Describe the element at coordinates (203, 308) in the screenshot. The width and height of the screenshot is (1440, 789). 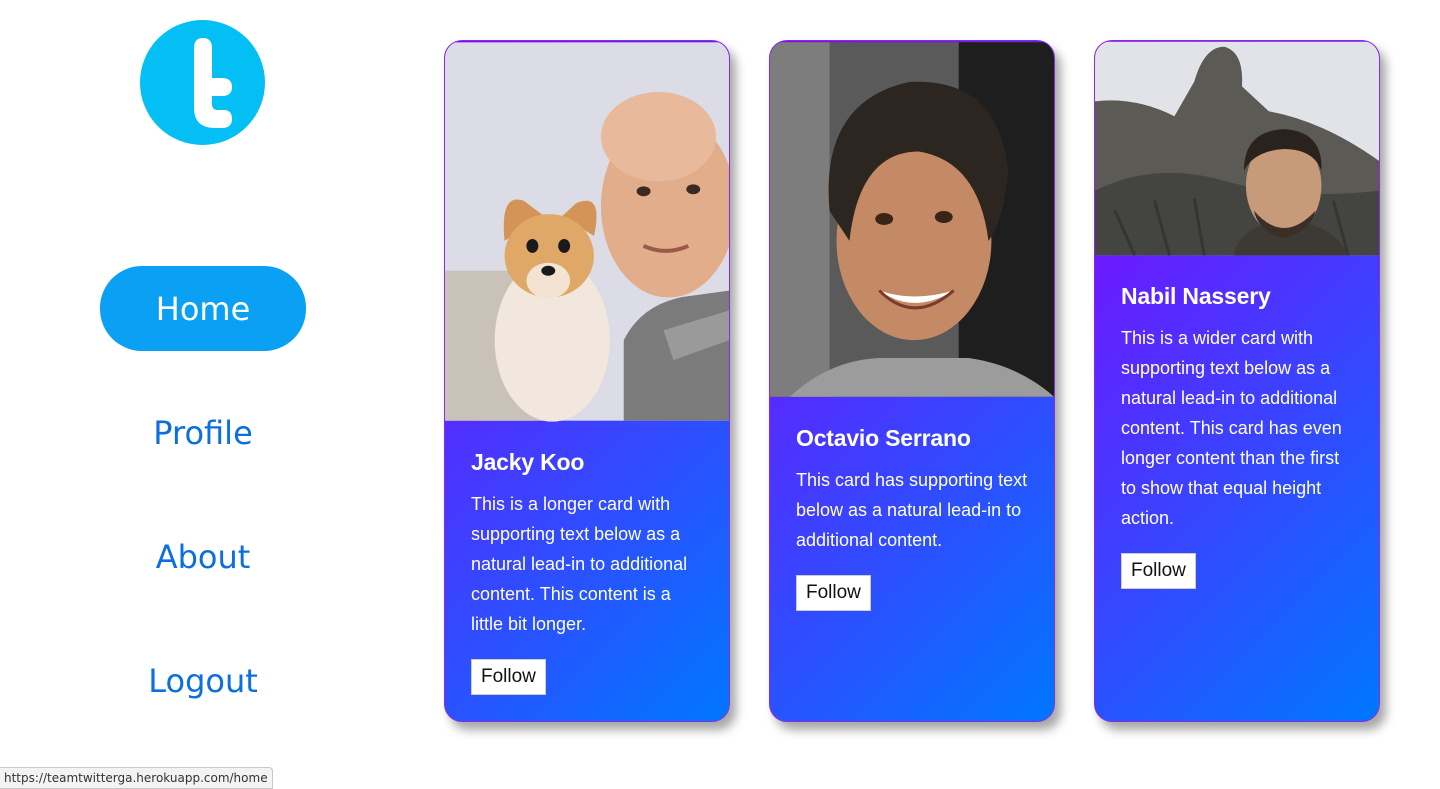
I see `nav-home-button: Home` at that location.